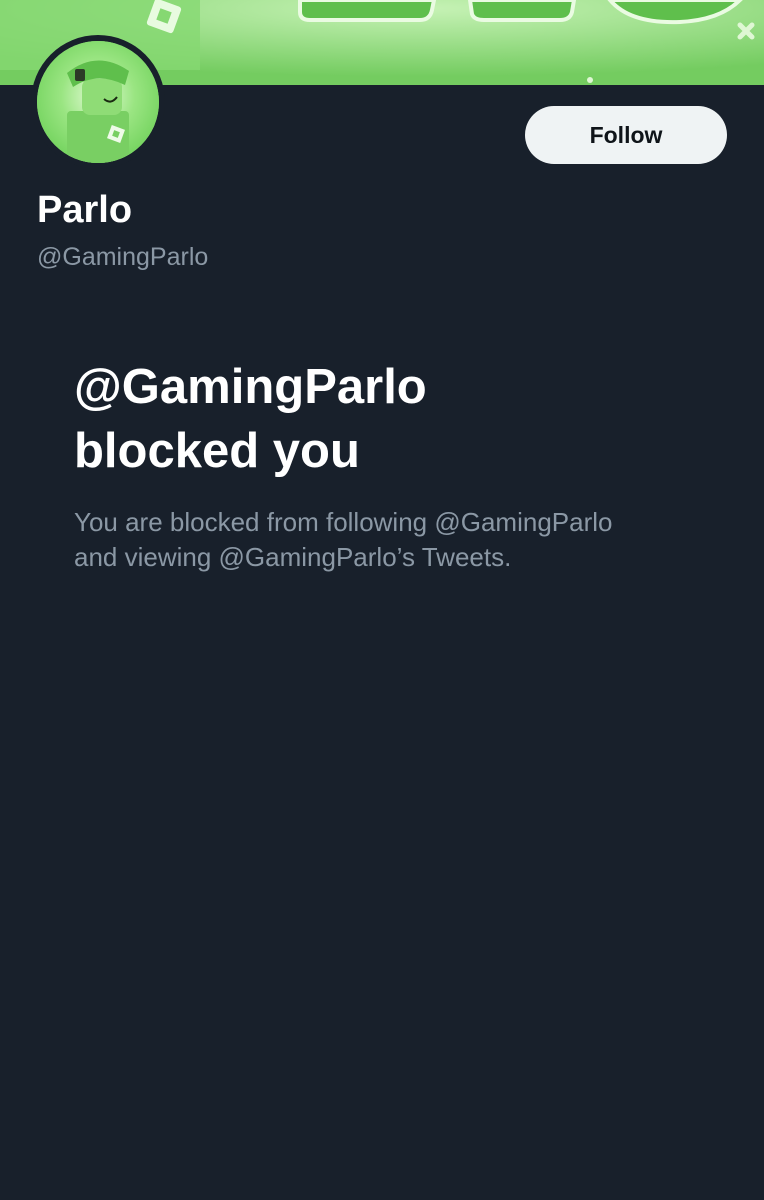 The height and width of the screenshot is (1200, 764). Describe the element at coordinates (250, 387) in the screenshot. I see `blocked-title-line: @GamingParlo` at that location.